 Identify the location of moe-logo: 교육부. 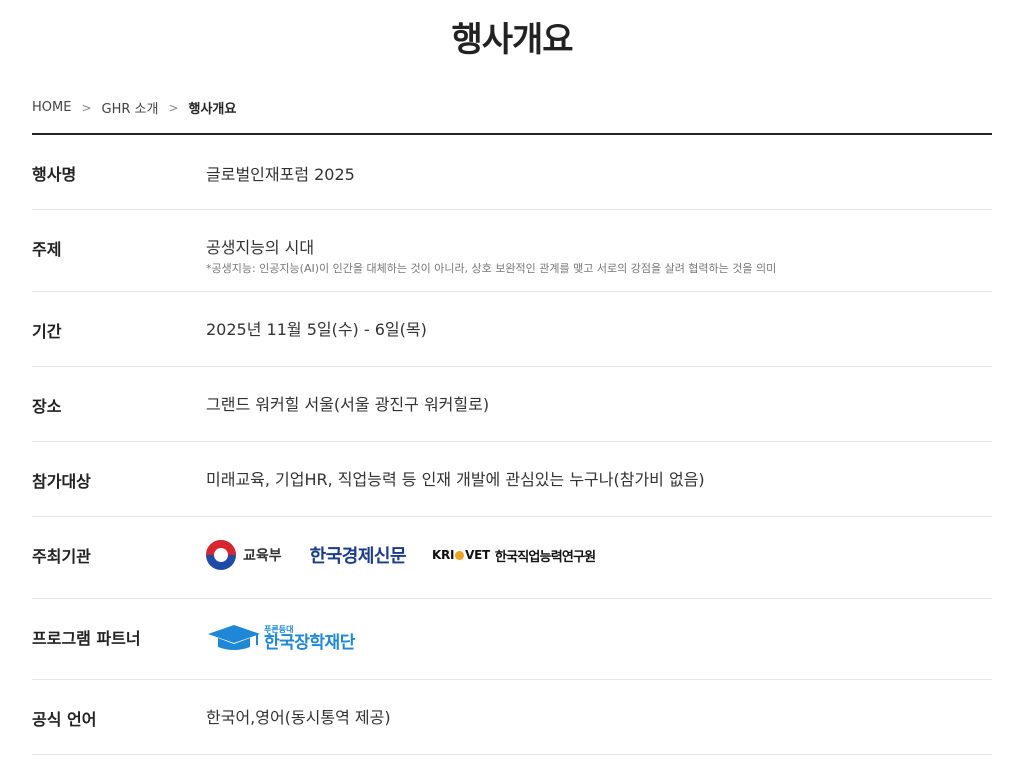
(244, 555).